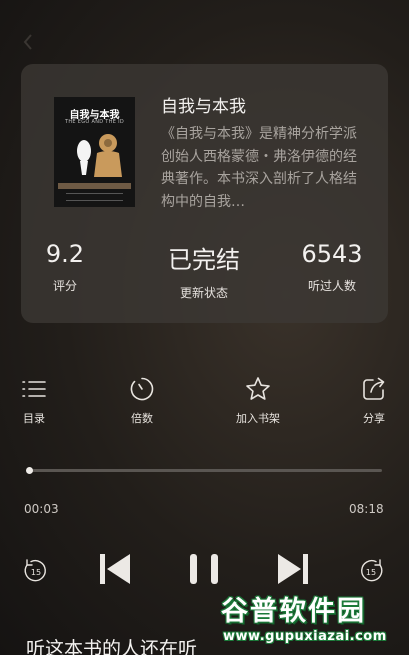 This screenshot has height=655, width=409. What do you see at coordinates (64, 286) in the screenshot?
I see `rating-label: 评分` at bounding box center [64, 286].